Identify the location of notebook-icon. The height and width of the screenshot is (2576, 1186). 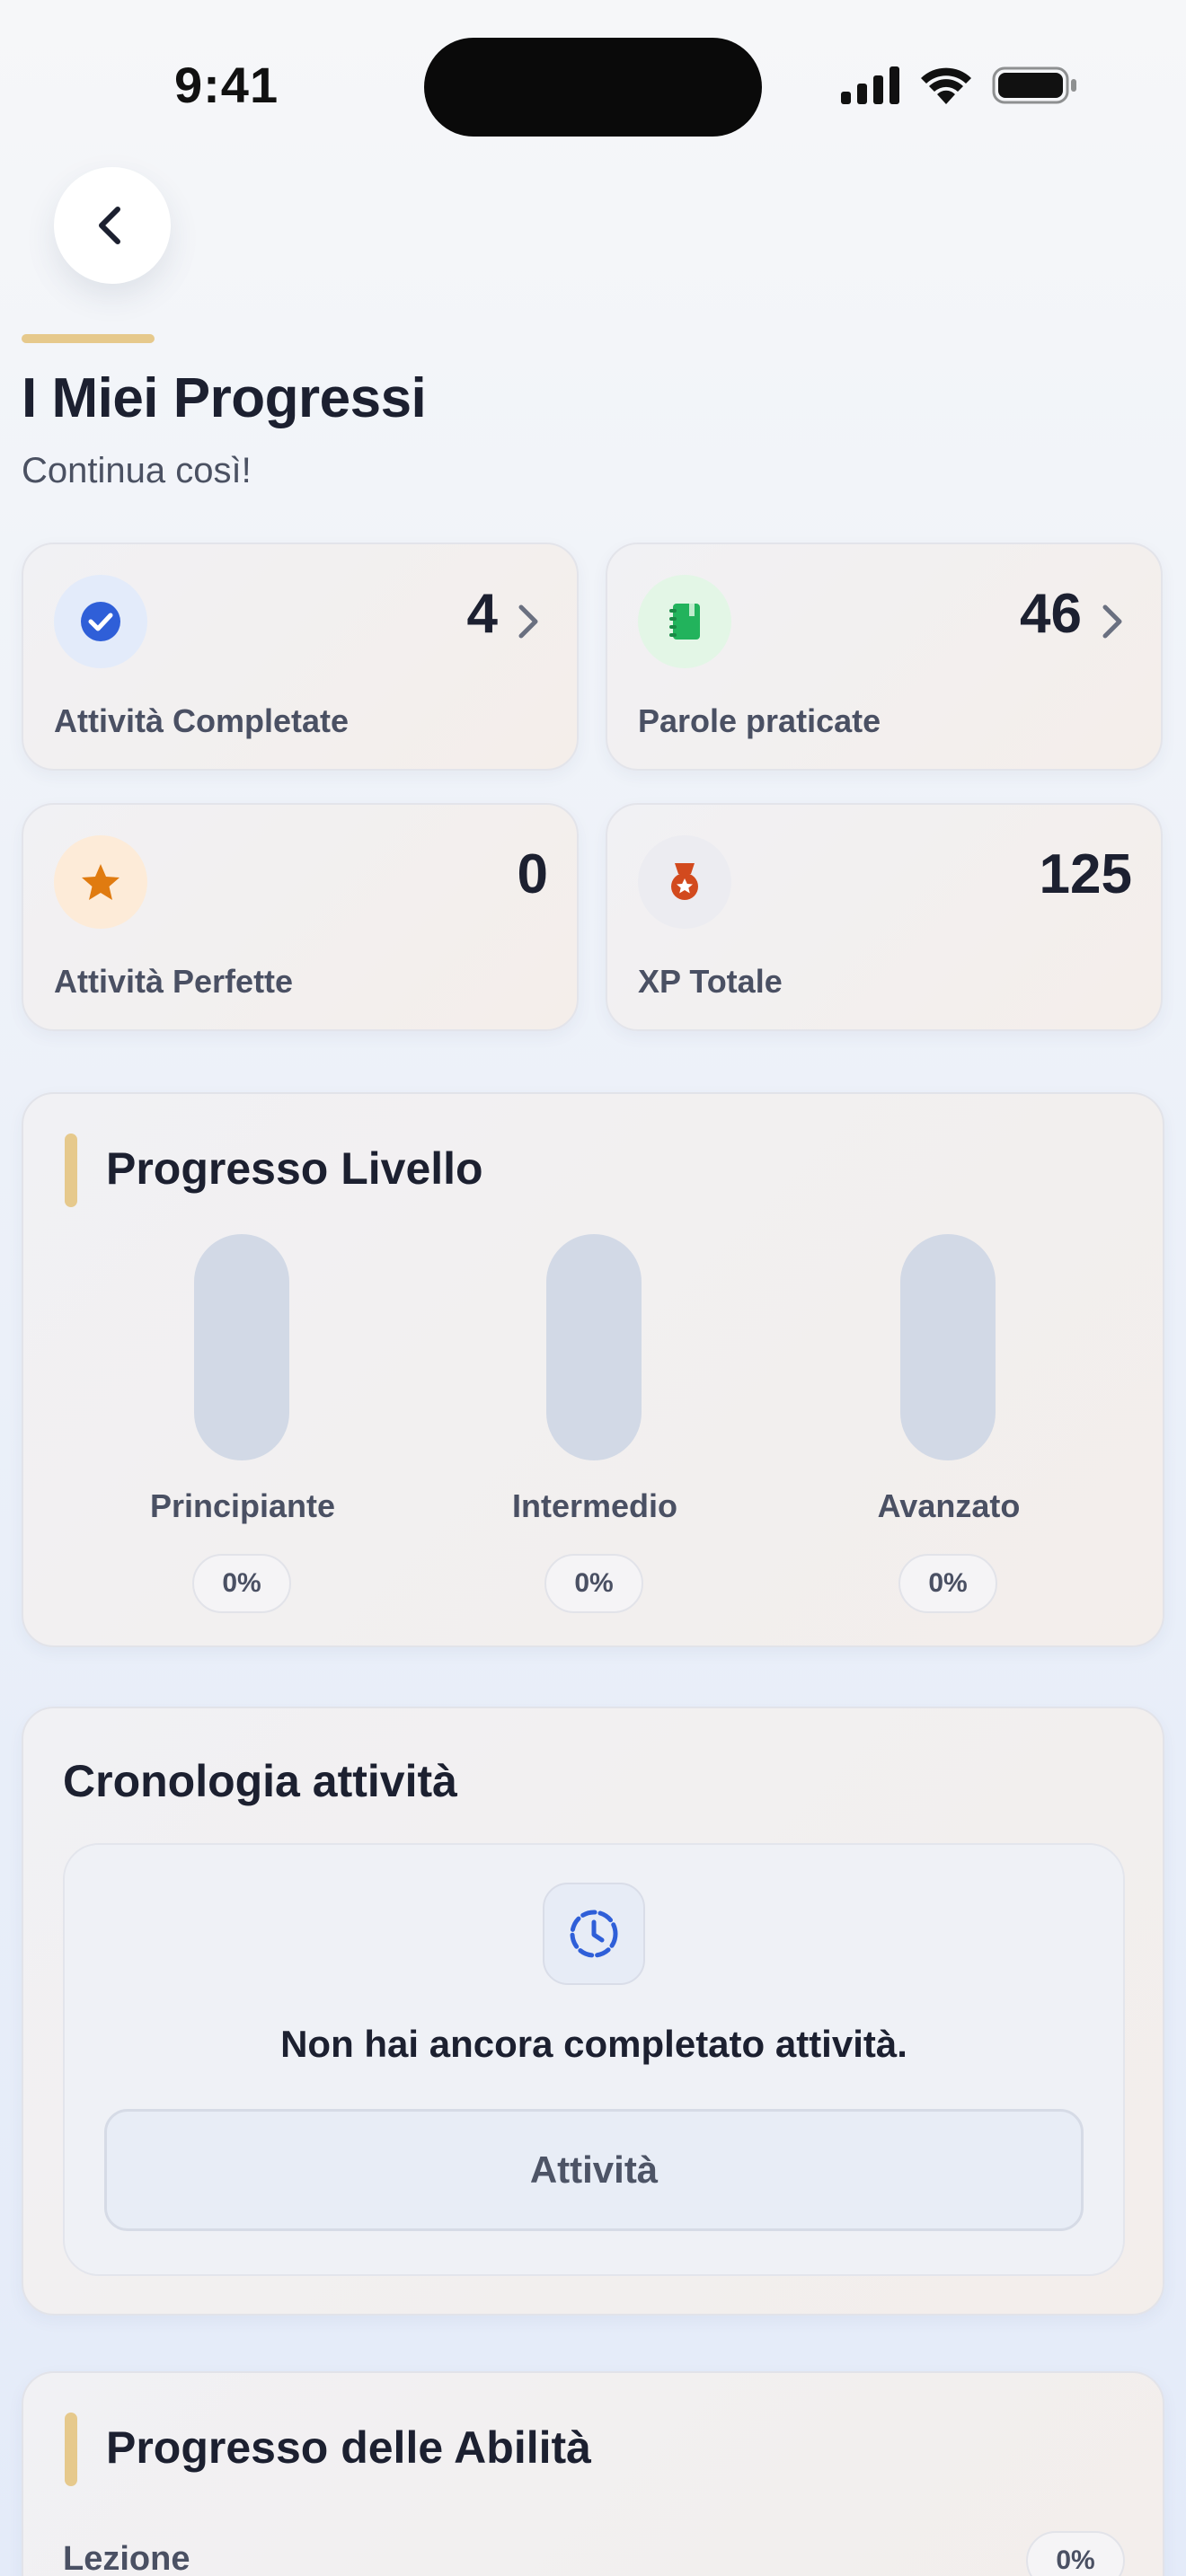
(684, 622).